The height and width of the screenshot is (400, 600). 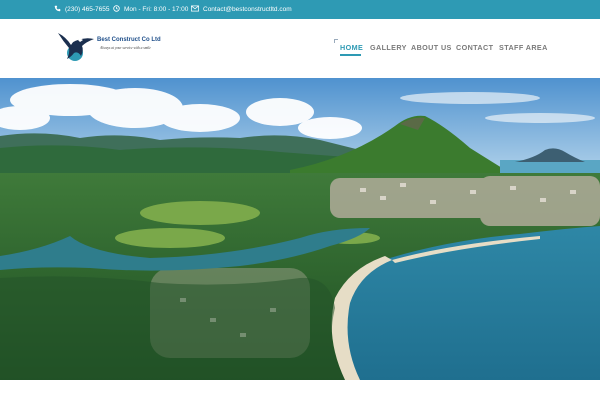 I want to click on nav-gallery: GALLERY, so click(x=388, y=47).